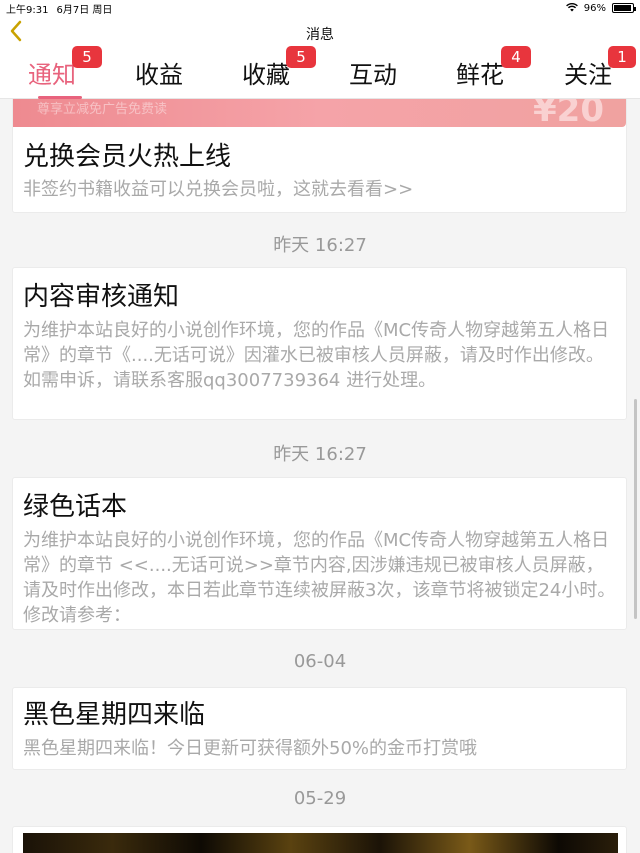 The height and width of the screenshot is (853, 640). I want to click on message-timestamp: 05-29, so click(320, 798).